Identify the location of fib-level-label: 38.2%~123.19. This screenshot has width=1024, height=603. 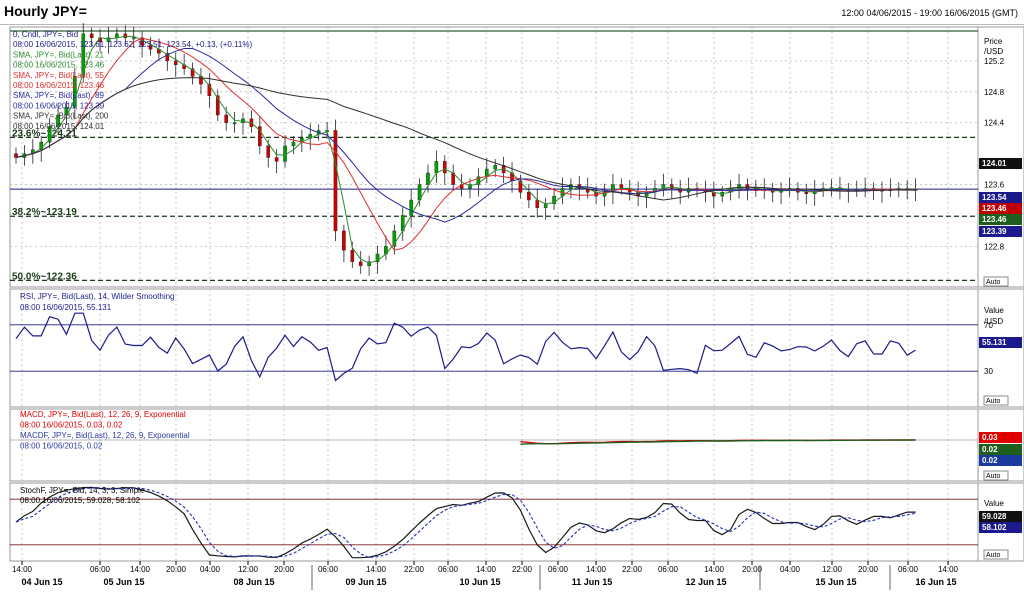
(44, 212).